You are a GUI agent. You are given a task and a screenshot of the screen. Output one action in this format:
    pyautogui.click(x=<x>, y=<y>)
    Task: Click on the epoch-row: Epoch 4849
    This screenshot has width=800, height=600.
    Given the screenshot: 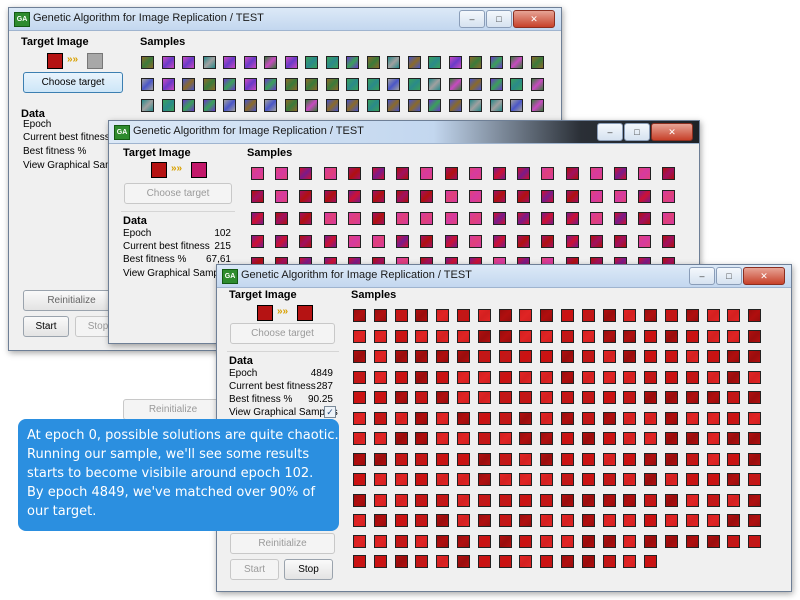 What is the action you would take?
    pyautogui.click(x=281, y=373)
    